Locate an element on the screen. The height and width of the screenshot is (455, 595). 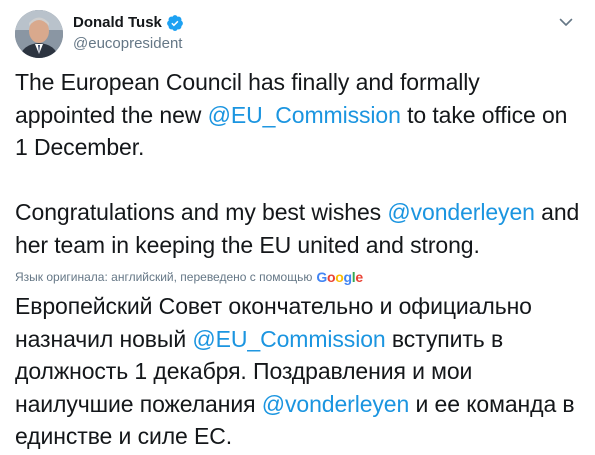
mention-link-vonderleyen-translated: @vonderleyen is located at coordinates (336, 404).